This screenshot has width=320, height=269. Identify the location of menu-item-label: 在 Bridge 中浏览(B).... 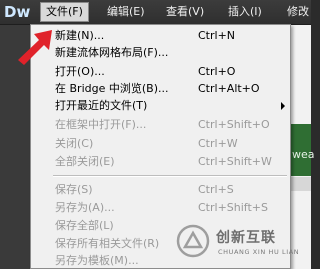
(112, 88).